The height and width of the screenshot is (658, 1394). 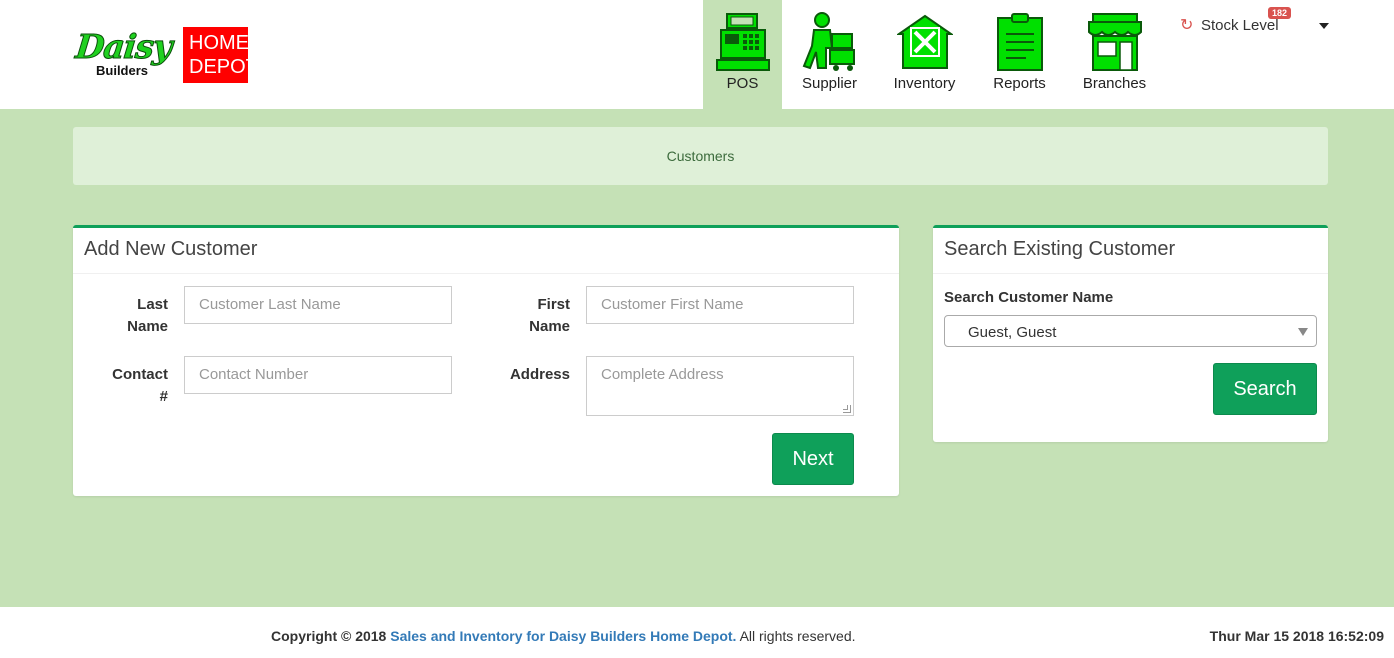 What do you see at coordinates (122, 70) in the screenshot?
I see `logo-builders-text: Builders` at bounding box center [122, 70].